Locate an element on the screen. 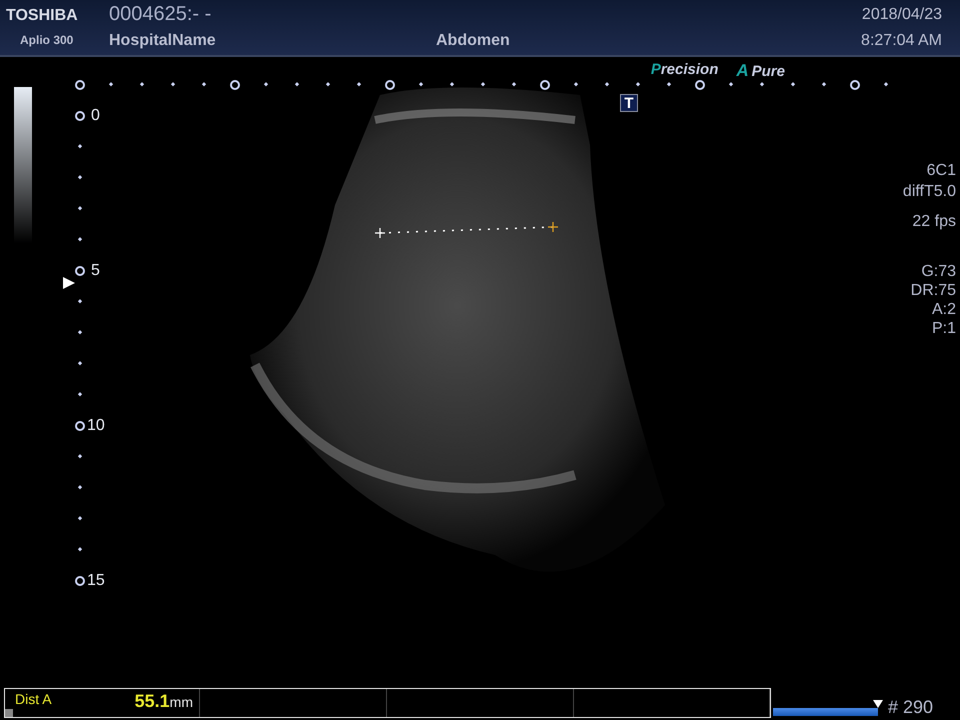 The image size is (960, 720). depth-label: 5 is located at coordinates (95, 271).